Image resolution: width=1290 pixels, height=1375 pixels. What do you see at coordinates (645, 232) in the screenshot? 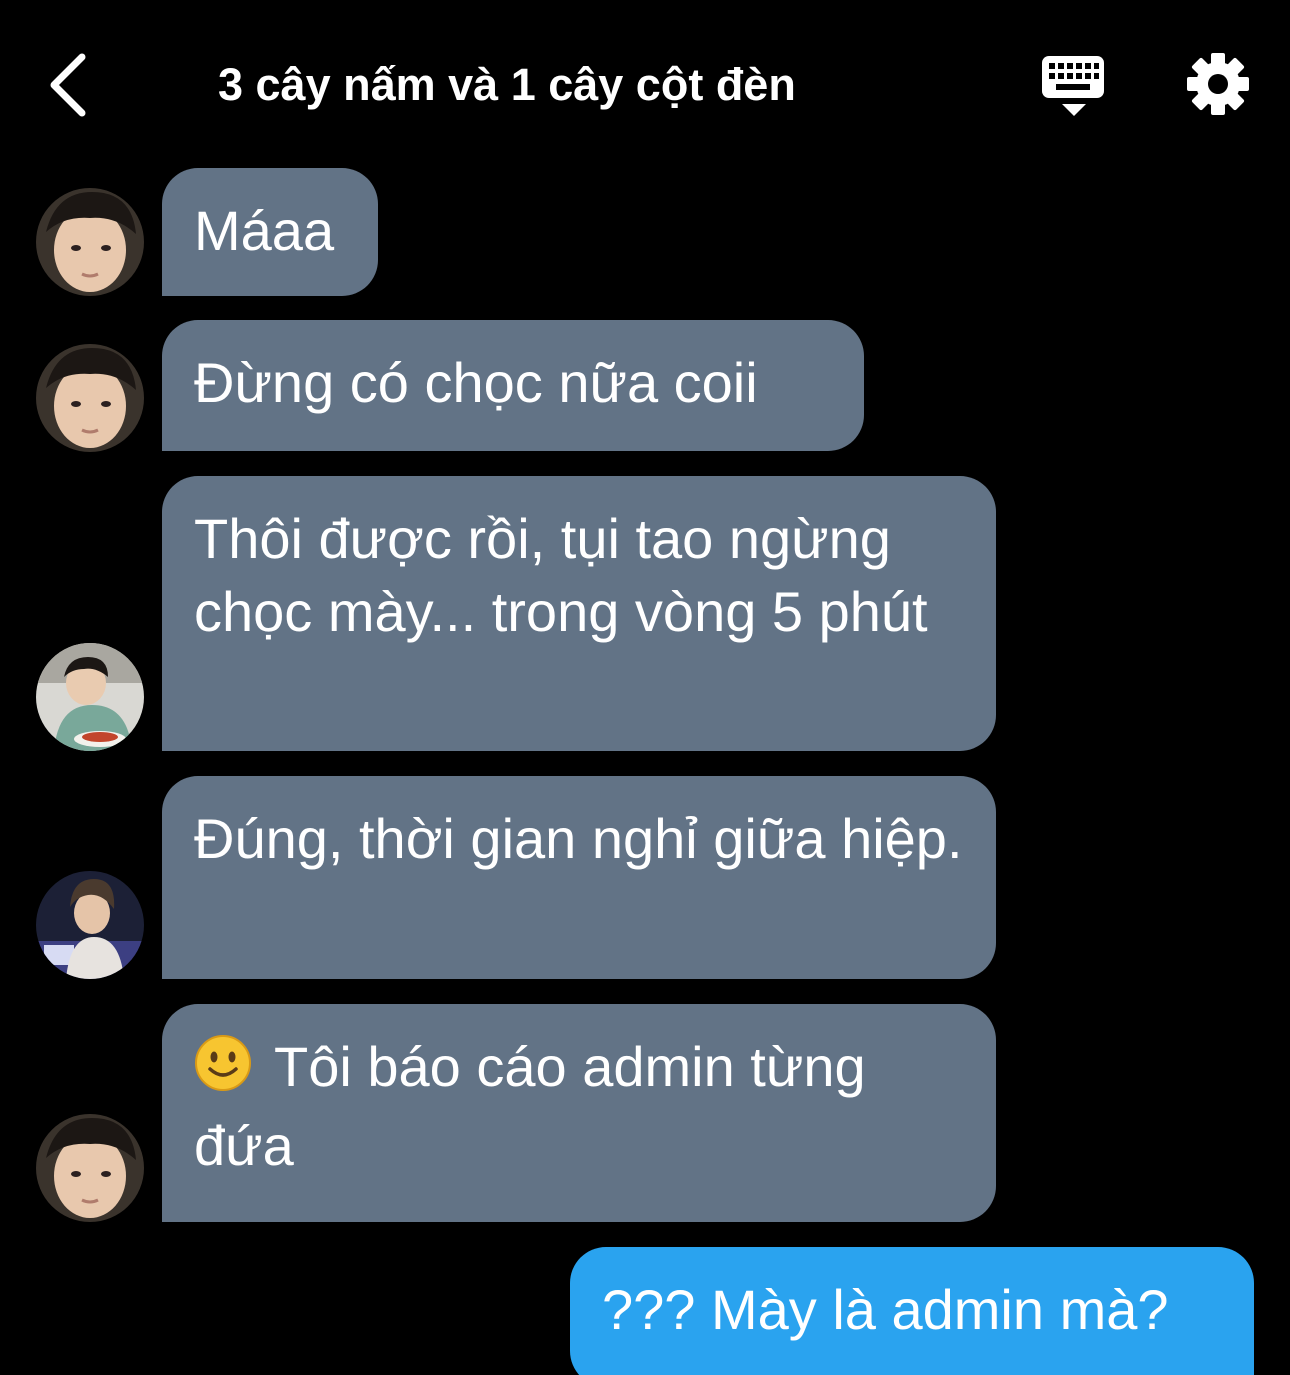
I see `message-row: Máaa` at bounding box center [645, 232].